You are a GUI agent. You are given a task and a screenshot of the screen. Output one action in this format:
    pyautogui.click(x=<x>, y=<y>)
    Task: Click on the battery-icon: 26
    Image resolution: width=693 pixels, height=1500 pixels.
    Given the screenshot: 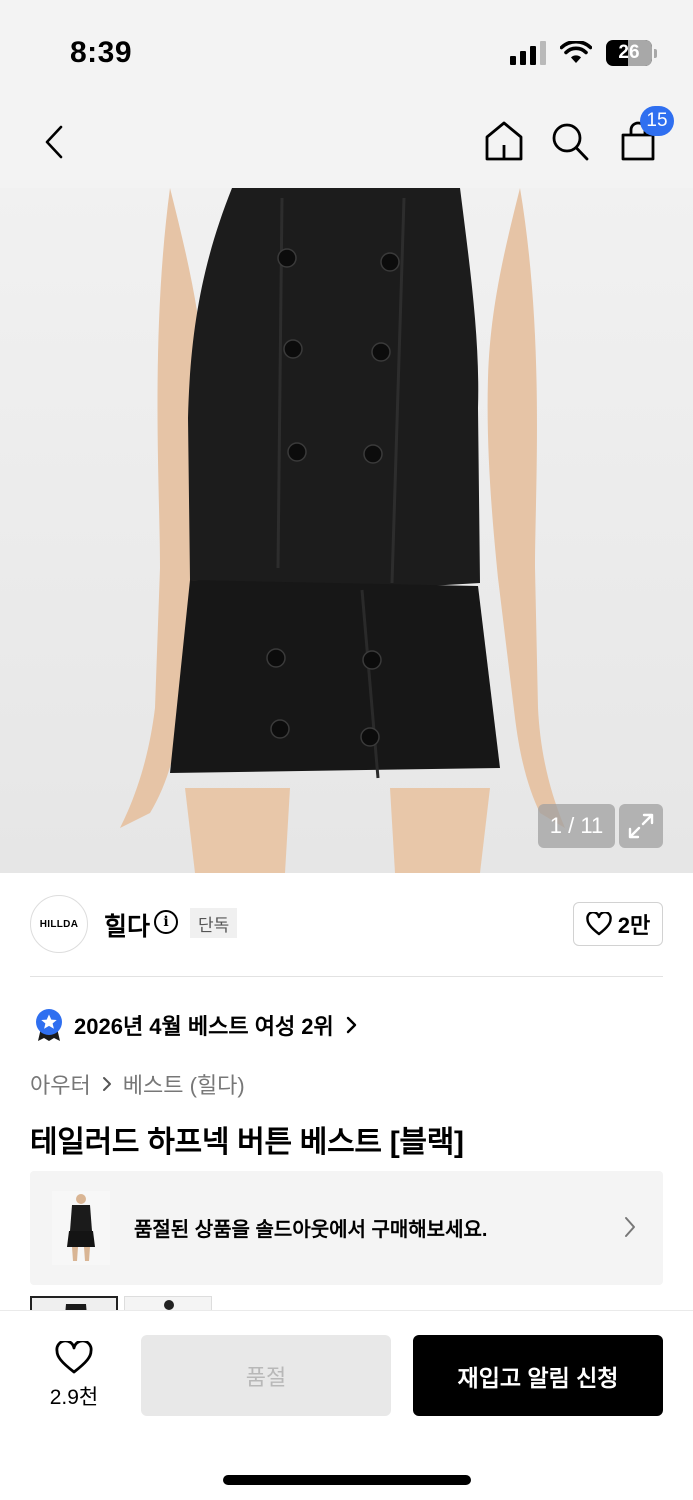 What is the action you would take?
    pyautogui.click(x=631, y=53)
    